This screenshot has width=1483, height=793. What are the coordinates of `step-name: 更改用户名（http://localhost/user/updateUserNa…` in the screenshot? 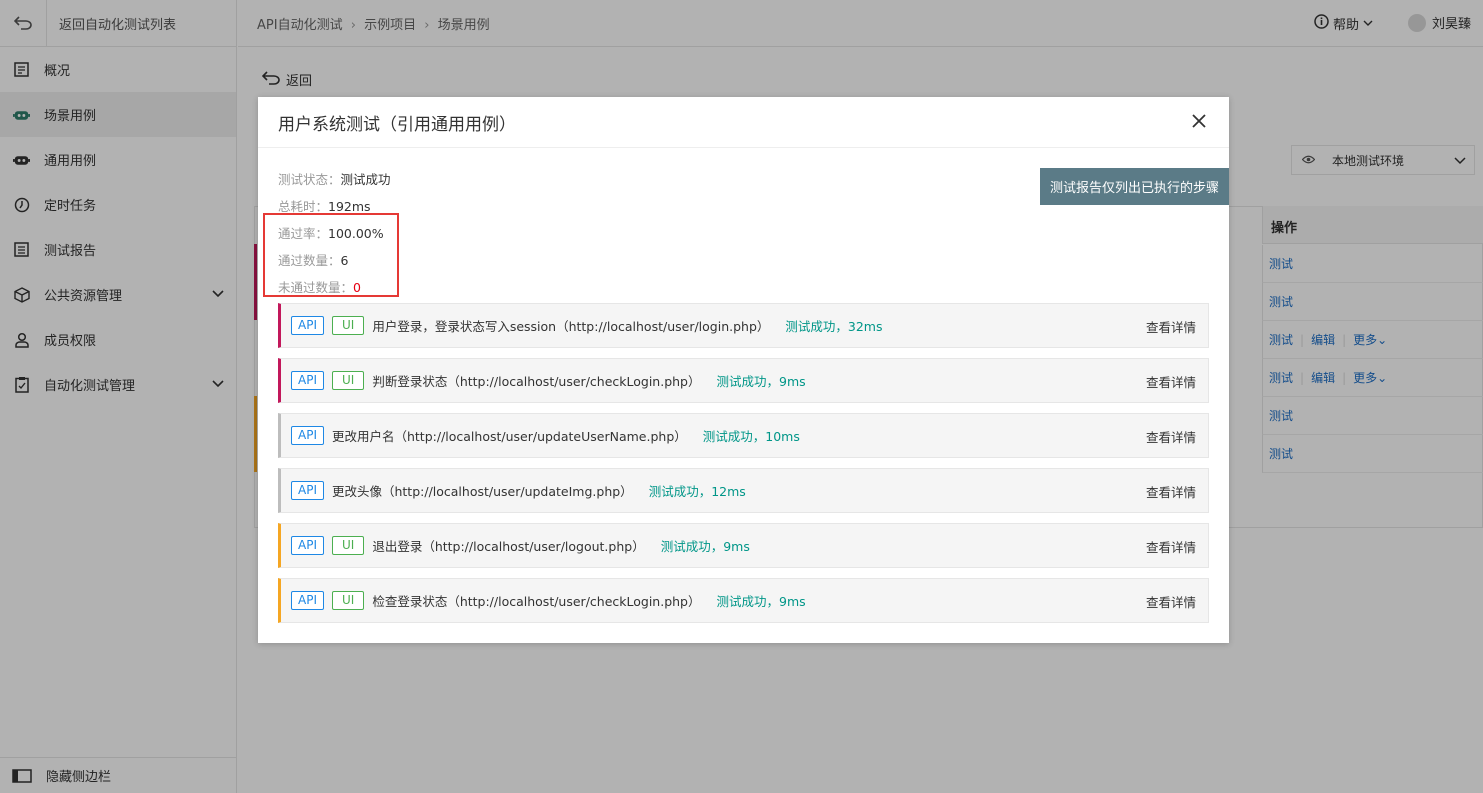 It's located at (509, 436).